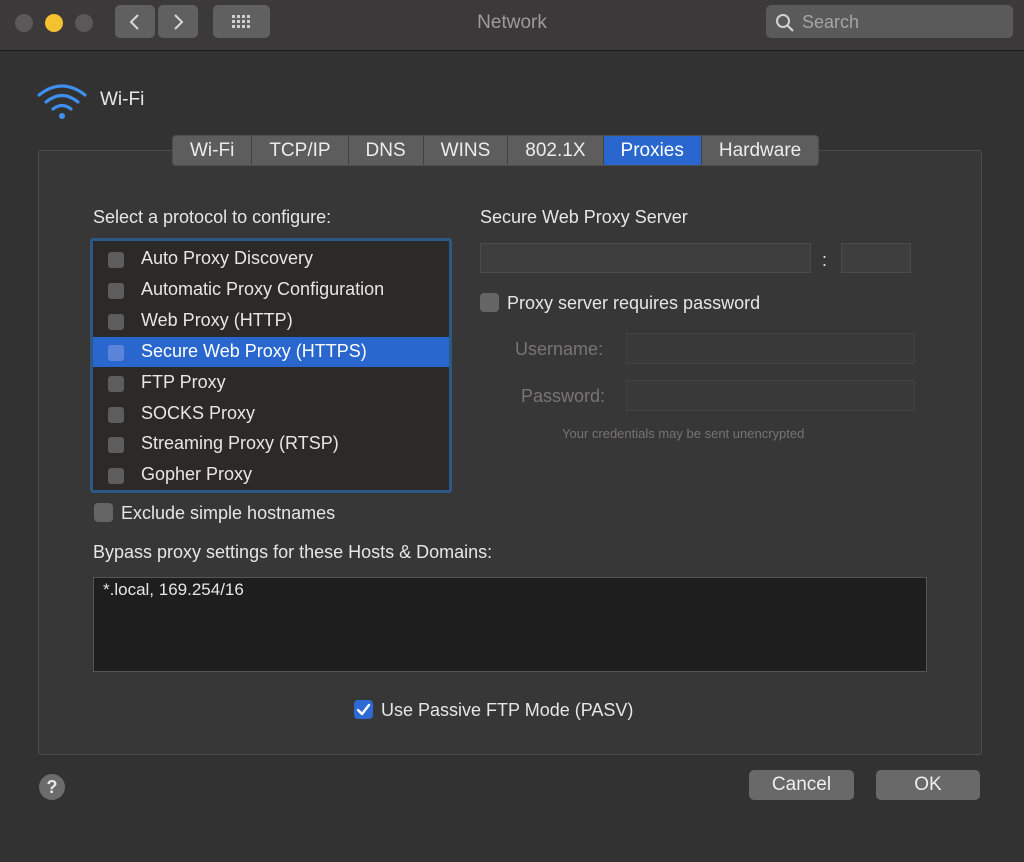 The height and width of the screenshot is (862, 1024). Describe the element at coordinates (507, 710) in the screenshot. I see `passive-ftp-label: Use Passive FTP Mode (PASV)` at that location.